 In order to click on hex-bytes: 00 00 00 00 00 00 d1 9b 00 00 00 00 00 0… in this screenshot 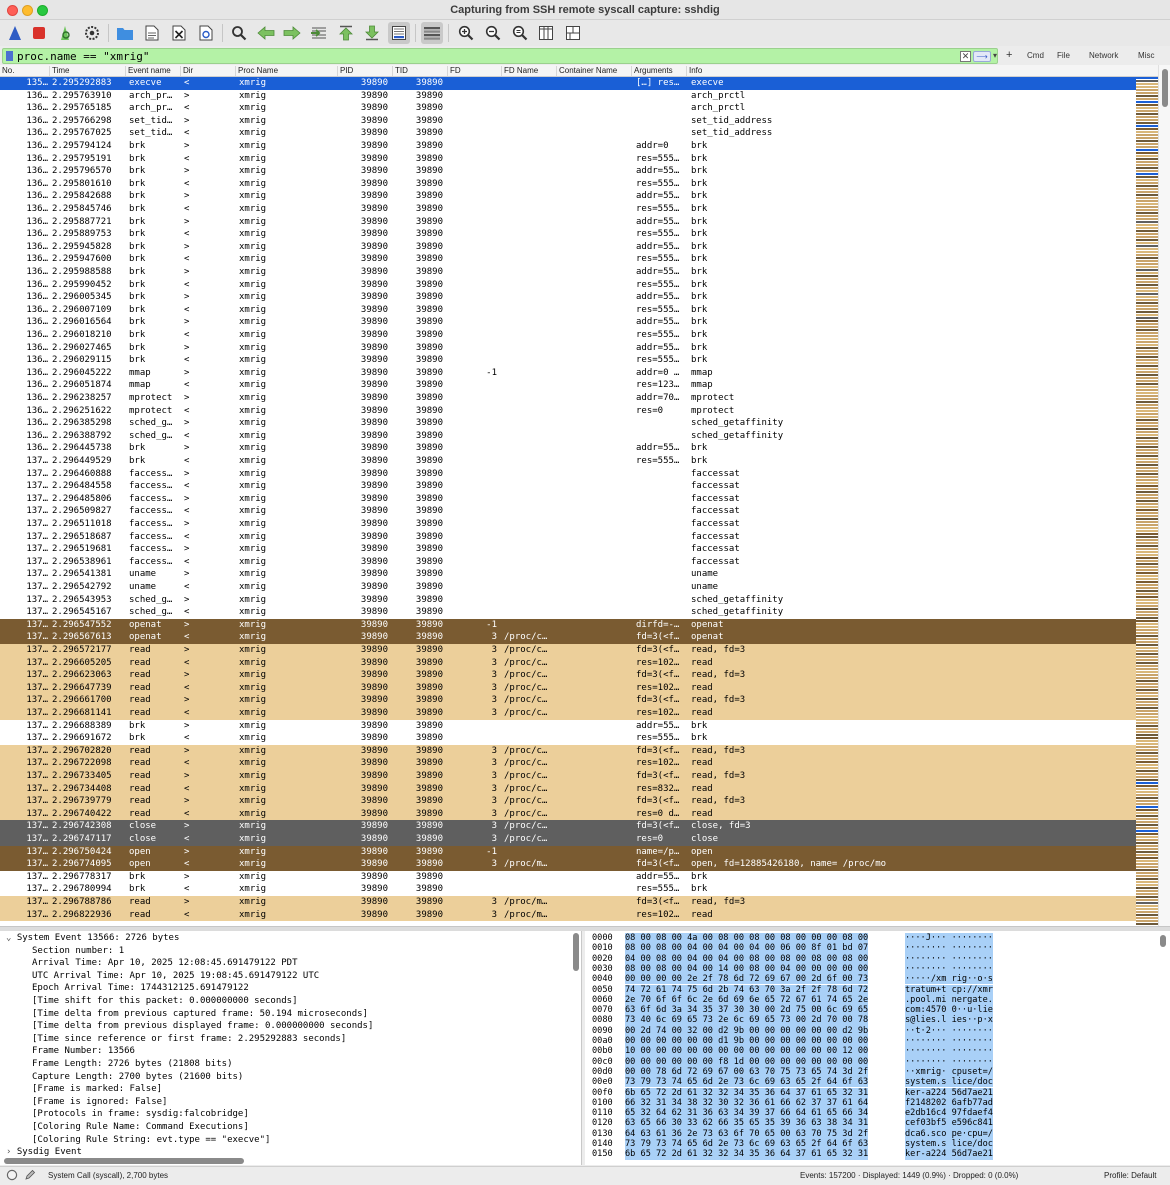, I will do `click(747, 1041)`.